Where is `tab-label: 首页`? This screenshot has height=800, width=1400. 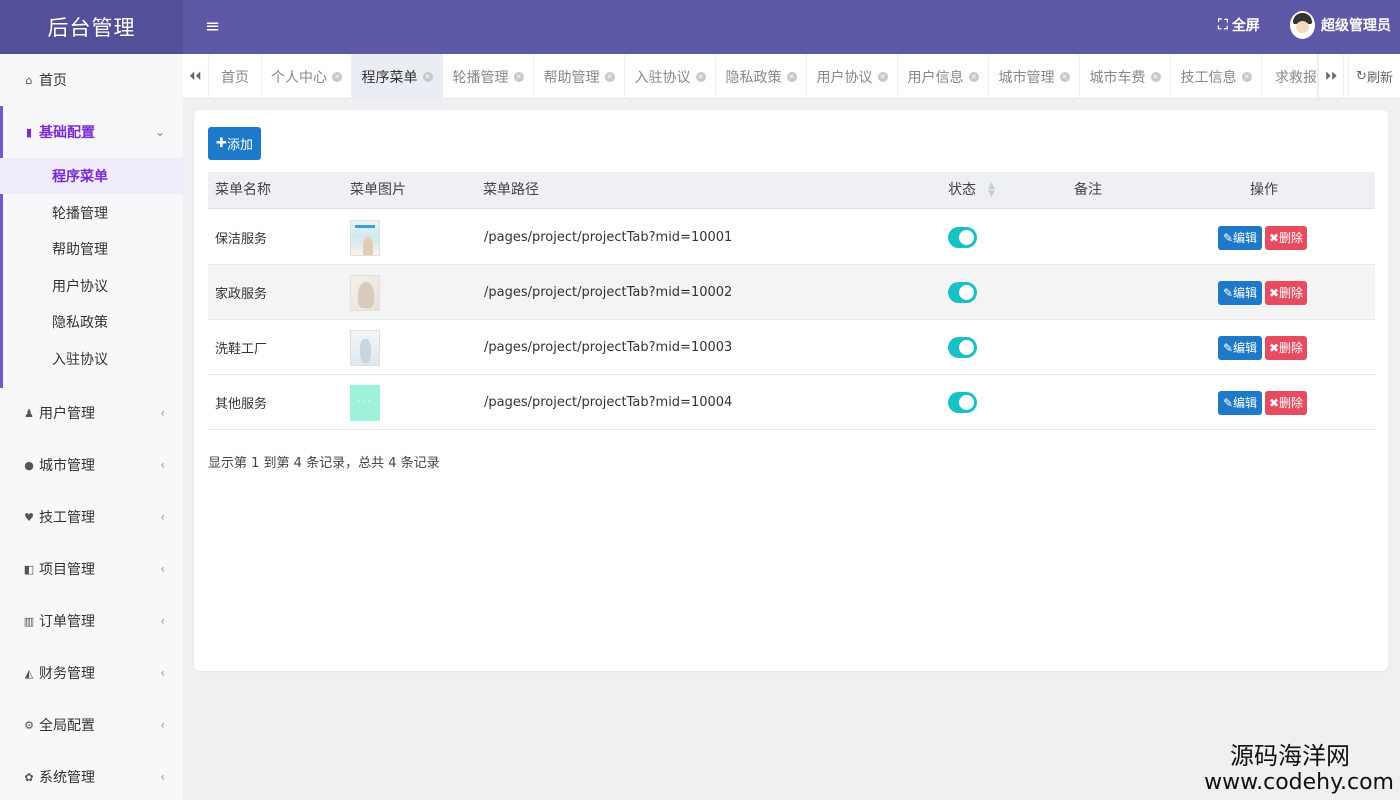 tab-label: 首页 is located at coordinates (235, 77).